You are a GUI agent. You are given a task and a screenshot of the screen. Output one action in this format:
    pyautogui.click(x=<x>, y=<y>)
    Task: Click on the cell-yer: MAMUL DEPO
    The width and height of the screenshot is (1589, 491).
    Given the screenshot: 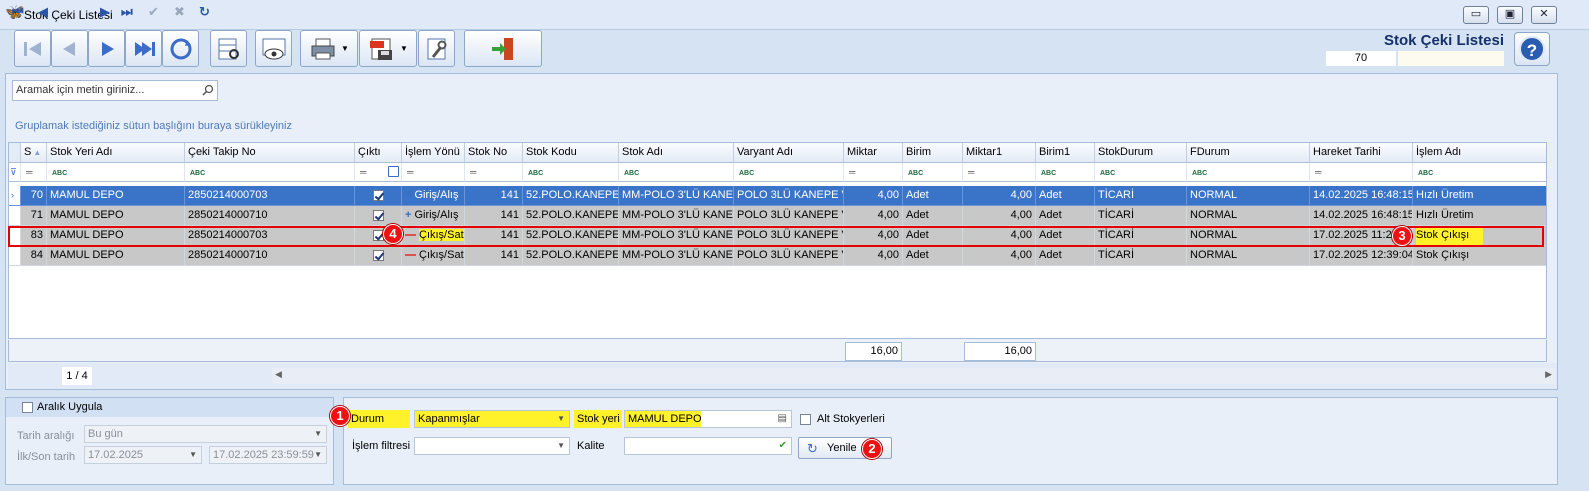 What is the action you would take?
    pyautogui.click(x=116, y=196)
    